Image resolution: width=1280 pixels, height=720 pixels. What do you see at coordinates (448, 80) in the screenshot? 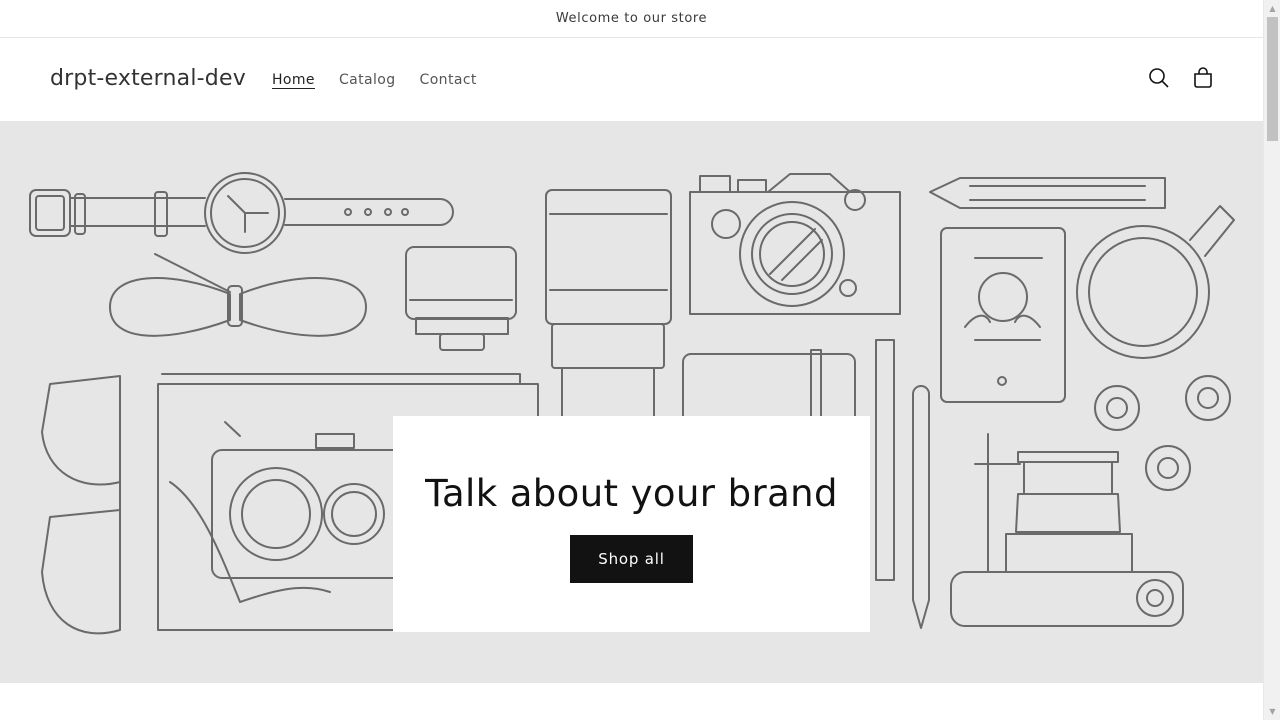
I see `nav-contact: Contact` at bounding box center [448, 80].